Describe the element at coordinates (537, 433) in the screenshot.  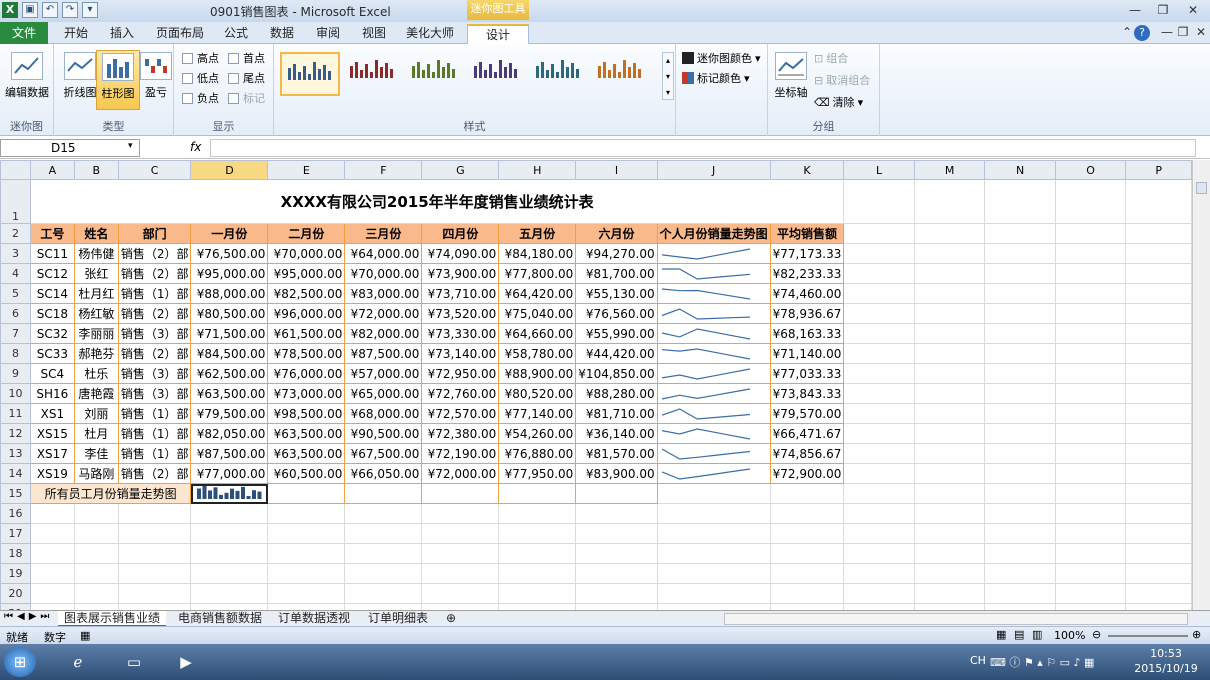
I see `cell-sales: ¥54,260.00` at that location.